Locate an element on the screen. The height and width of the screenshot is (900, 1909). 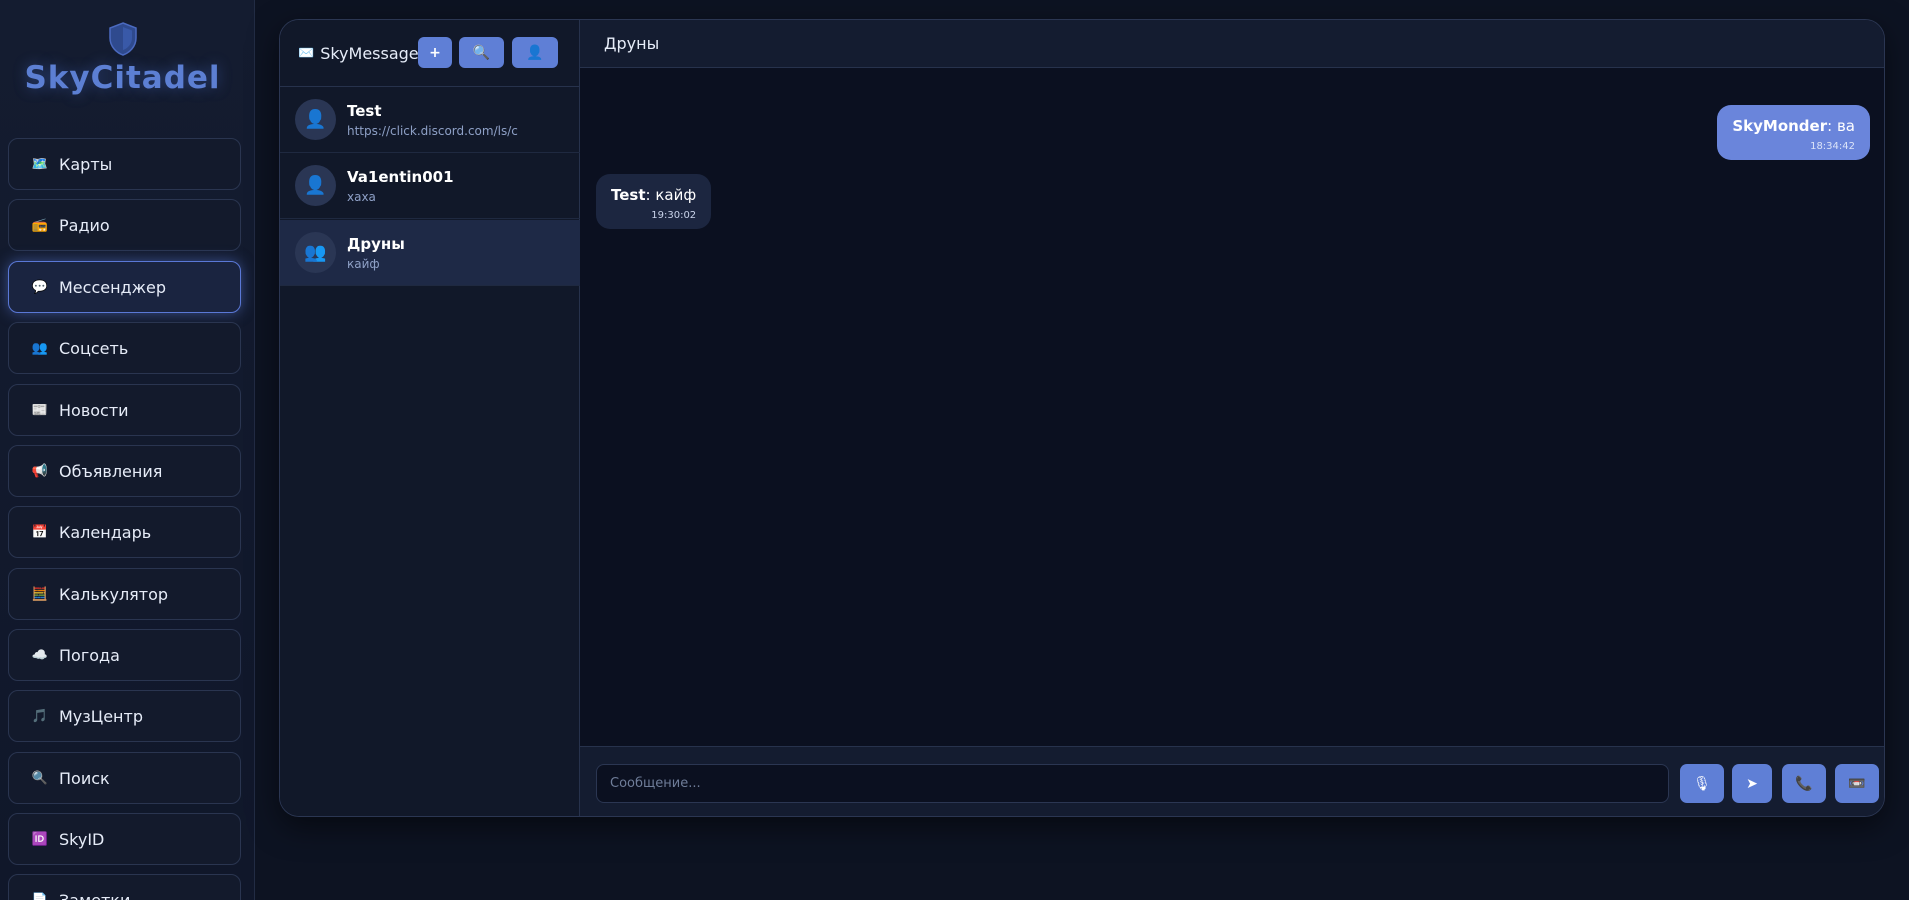
chat-name: Va1entin001 is located at coordinates (400, 177).